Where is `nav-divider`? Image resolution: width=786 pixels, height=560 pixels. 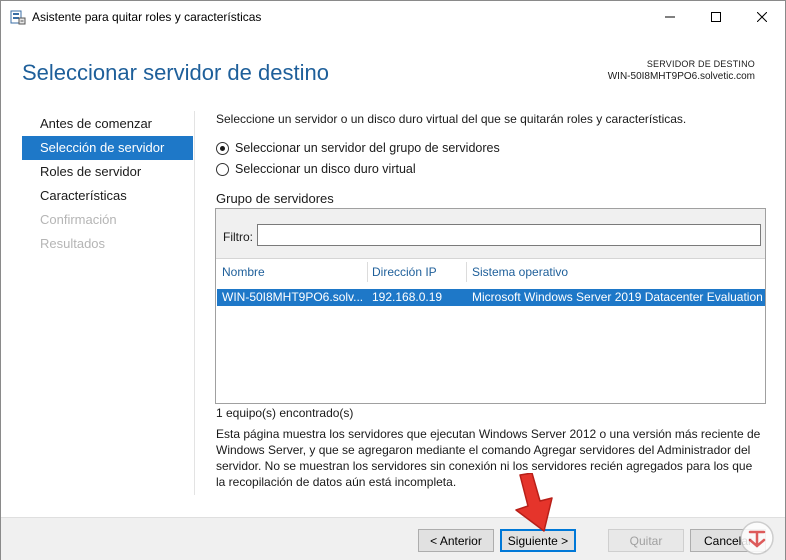
nav-divider is located at coordinates (194, 303).